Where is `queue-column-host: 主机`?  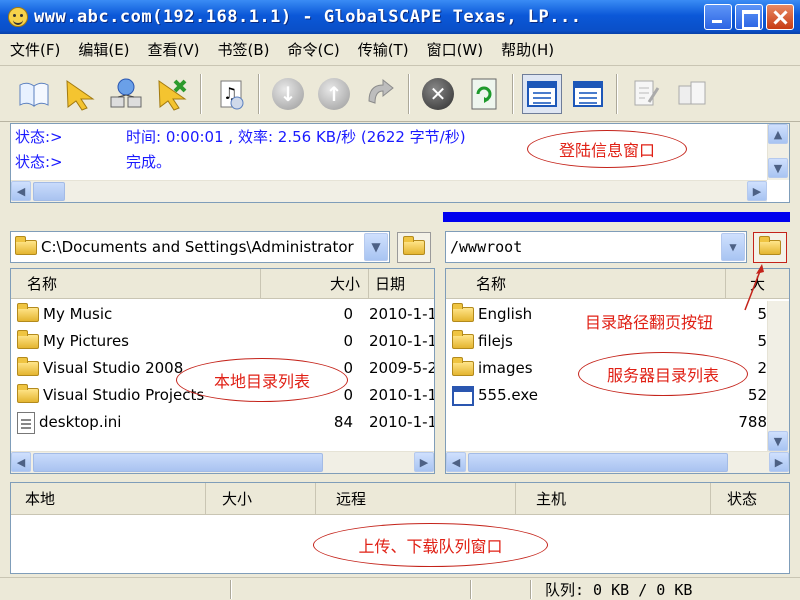 queue-column-host: 主机 is located at coordinates (613, 499).